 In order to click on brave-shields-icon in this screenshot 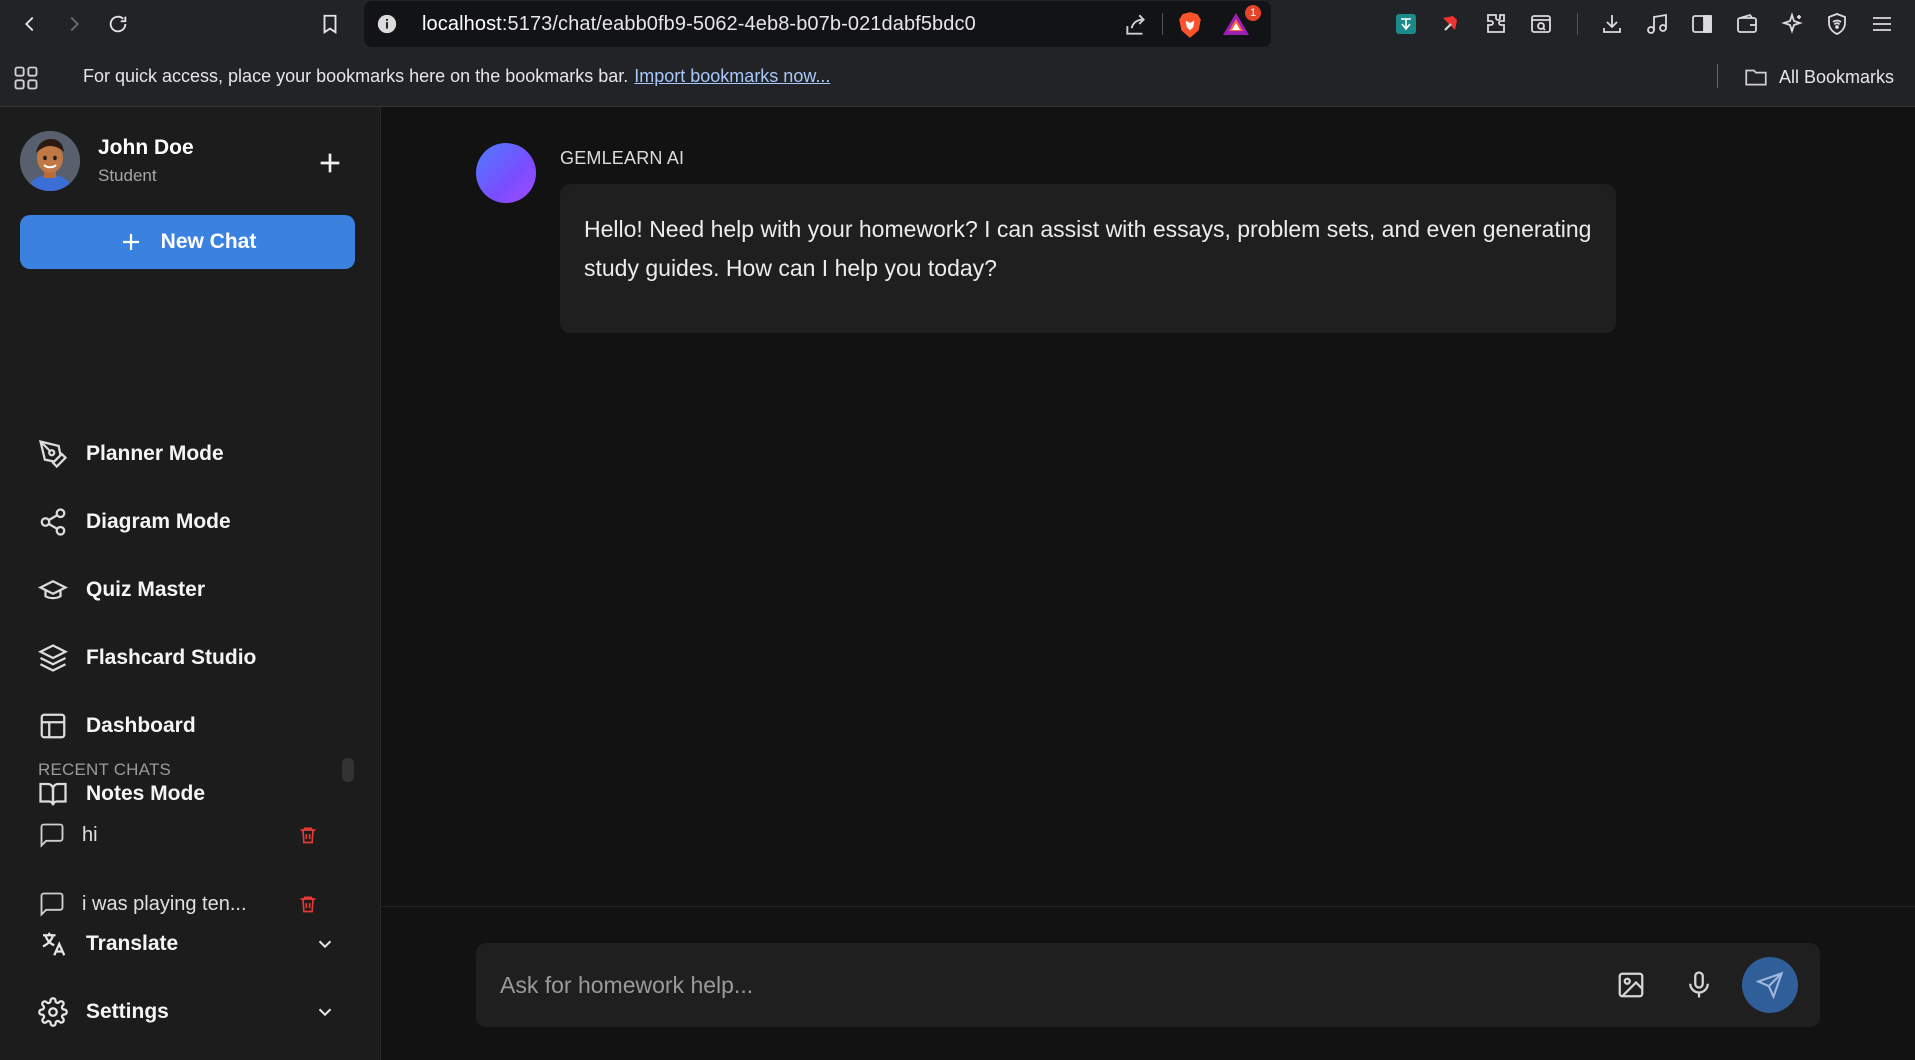, I will do `click(1190, 25)`.